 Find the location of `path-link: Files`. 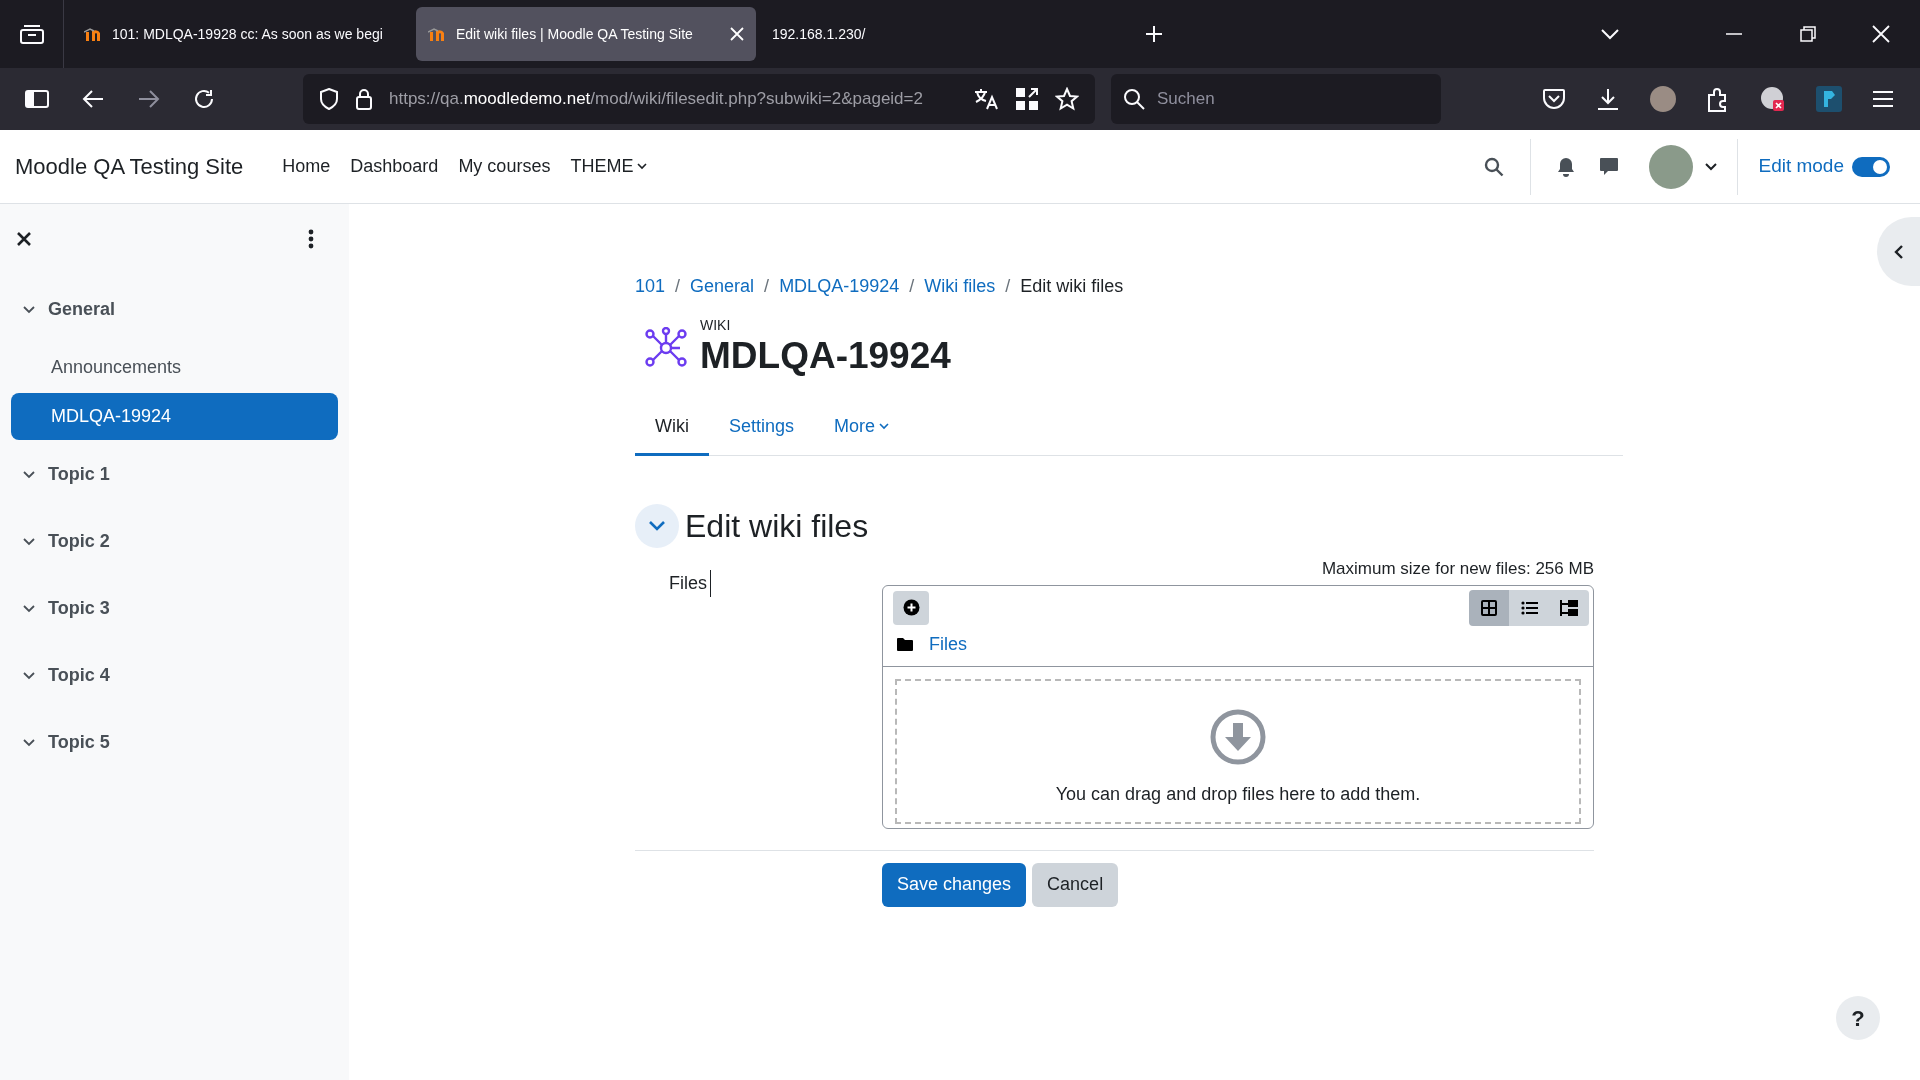

path-link: Files is located at coordinates (948, 644).